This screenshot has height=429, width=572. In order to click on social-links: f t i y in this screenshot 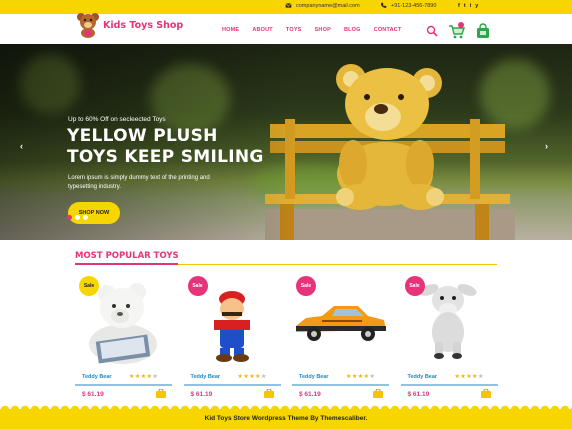, I will do `click(468, 6)`.